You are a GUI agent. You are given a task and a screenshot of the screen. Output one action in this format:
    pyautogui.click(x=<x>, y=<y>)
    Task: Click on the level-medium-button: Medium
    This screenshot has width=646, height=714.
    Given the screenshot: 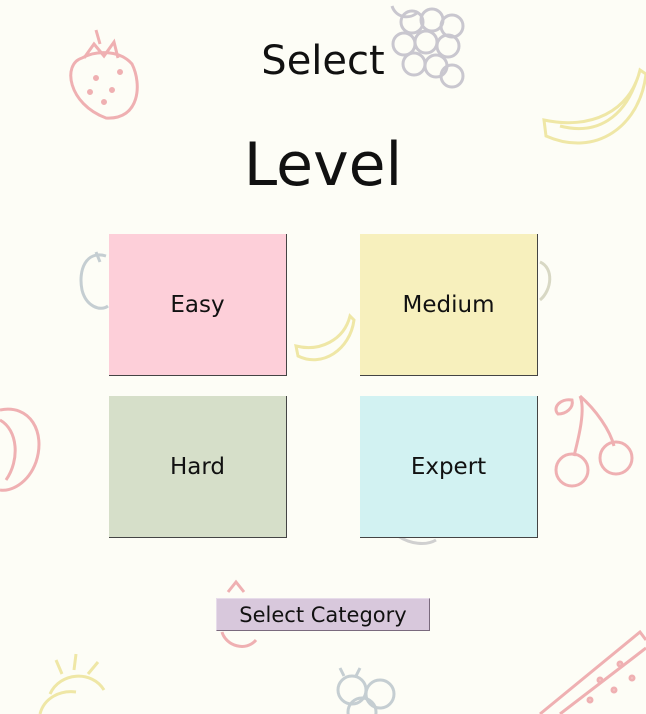 What is the action you would take?
    pyautogui.click(x=449, y=305)
    